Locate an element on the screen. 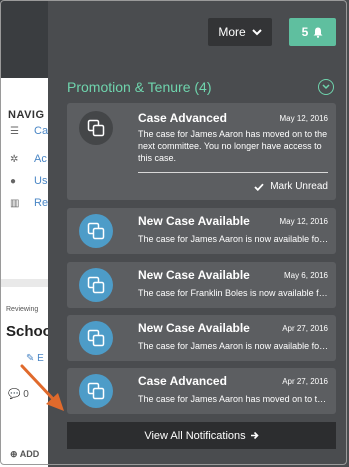 The image size is (349, 467). background-comment-count: 💬 0 is located at coordinates (18, 394).